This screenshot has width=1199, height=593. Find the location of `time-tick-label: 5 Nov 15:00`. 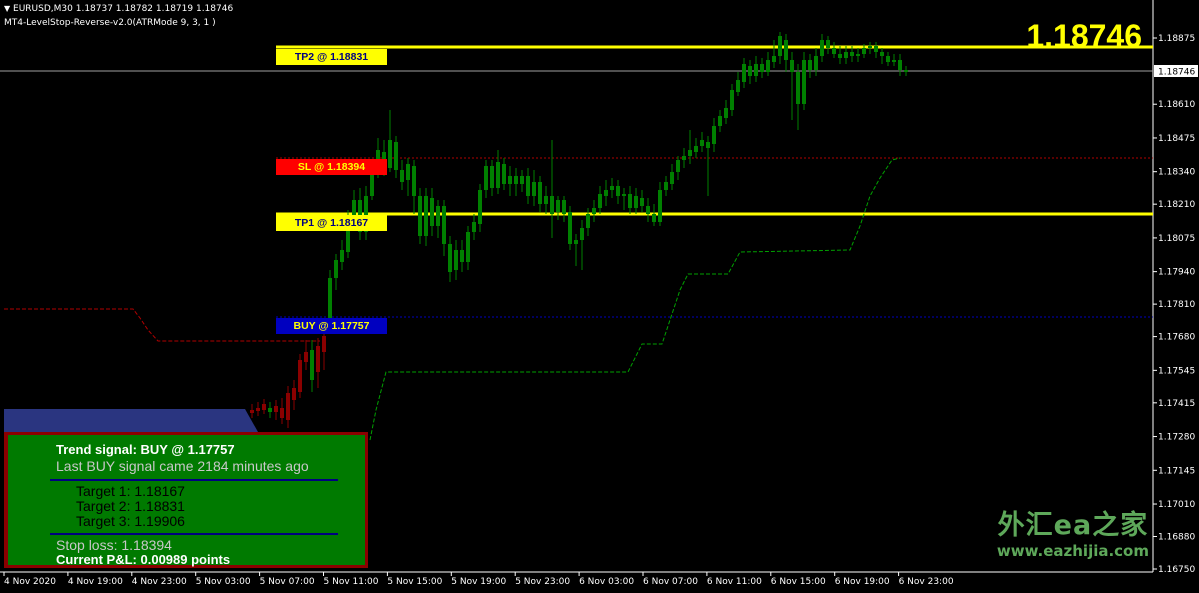

time-tick-label: 5 Nov 15:00 is located at coordinates (414, 582).